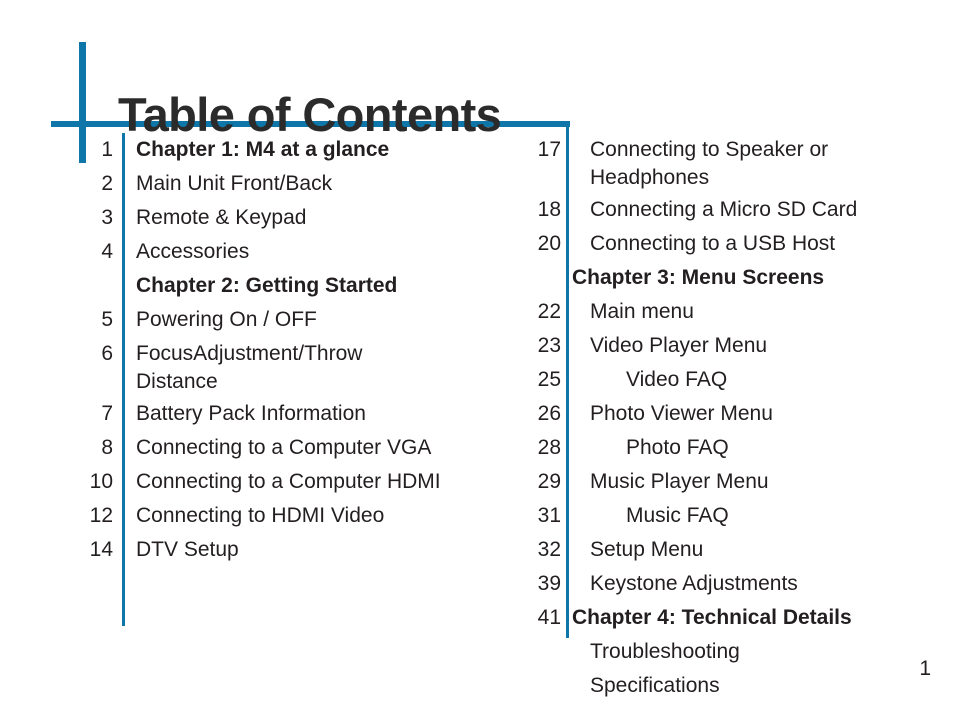  I want to click on toc-row: 12 Connecting to HDMI Video, so click(315, 516).